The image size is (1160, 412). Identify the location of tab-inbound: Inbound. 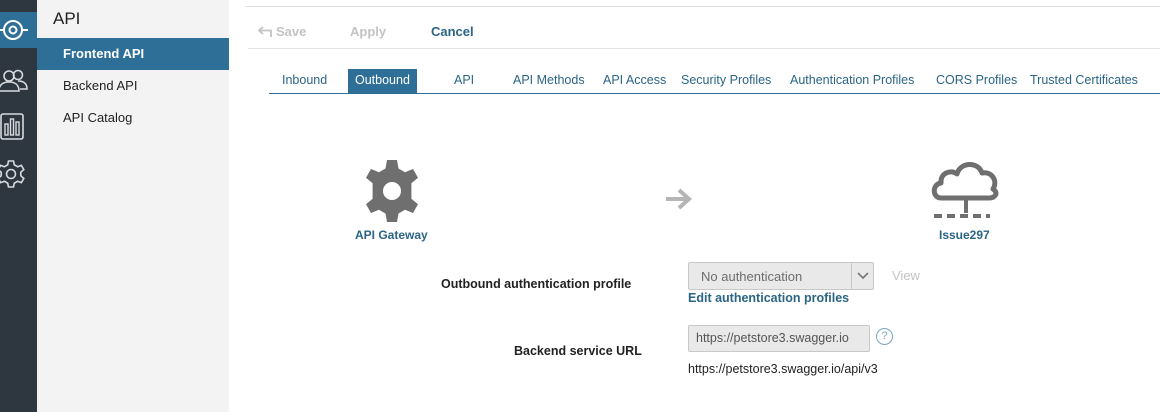
(304, 81).